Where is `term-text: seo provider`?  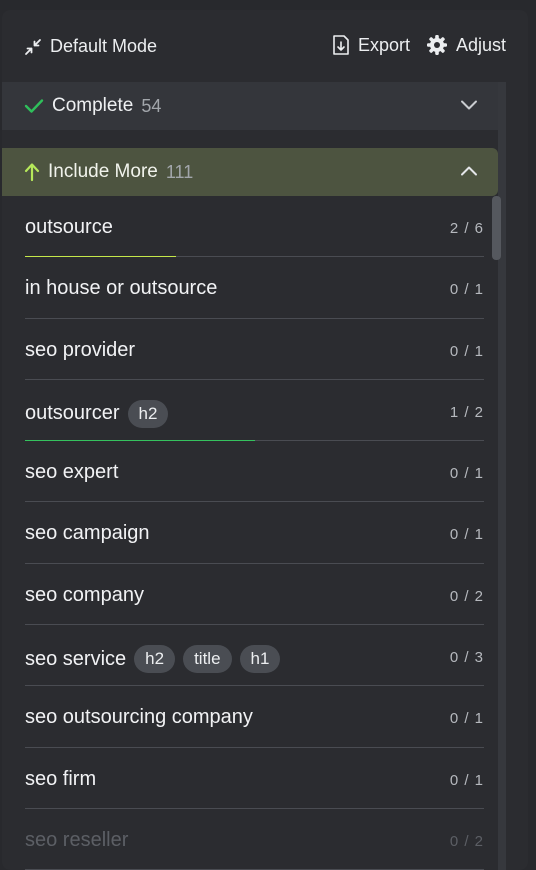 term-text: seo provider is located at coordinates (80, 349).